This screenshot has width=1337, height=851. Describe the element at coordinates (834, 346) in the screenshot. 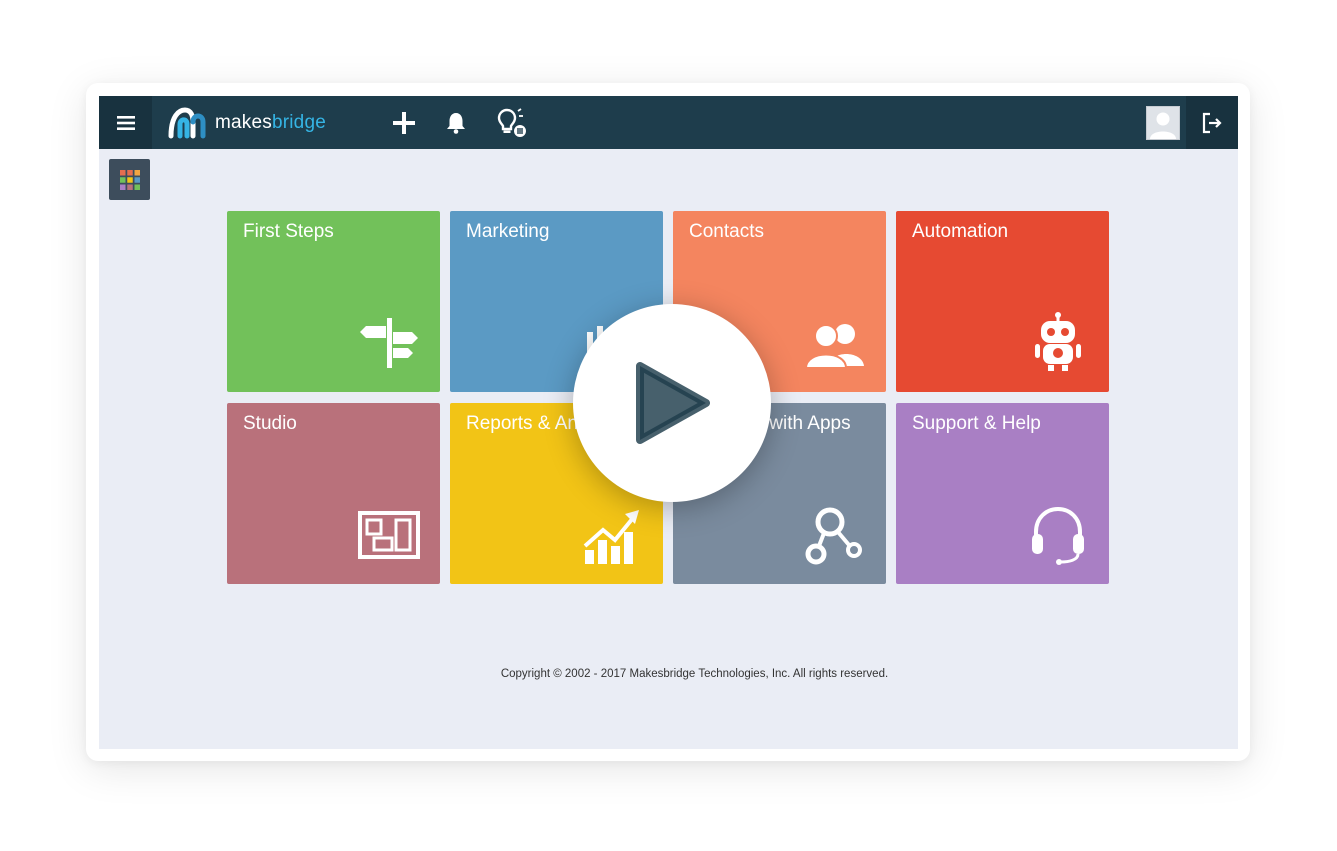

I see `users-icon` at that location.